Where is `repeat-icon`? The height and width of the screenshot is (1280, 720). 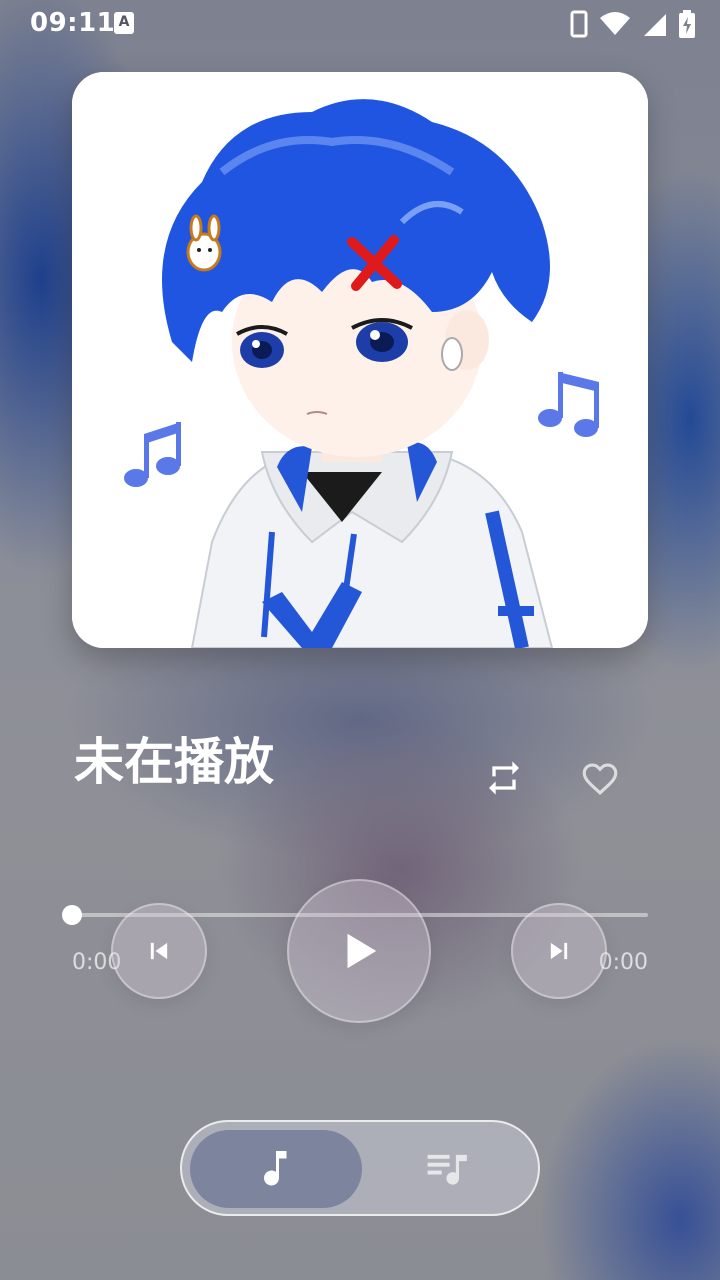
repeat-icon is located at coordinates (504, 778).